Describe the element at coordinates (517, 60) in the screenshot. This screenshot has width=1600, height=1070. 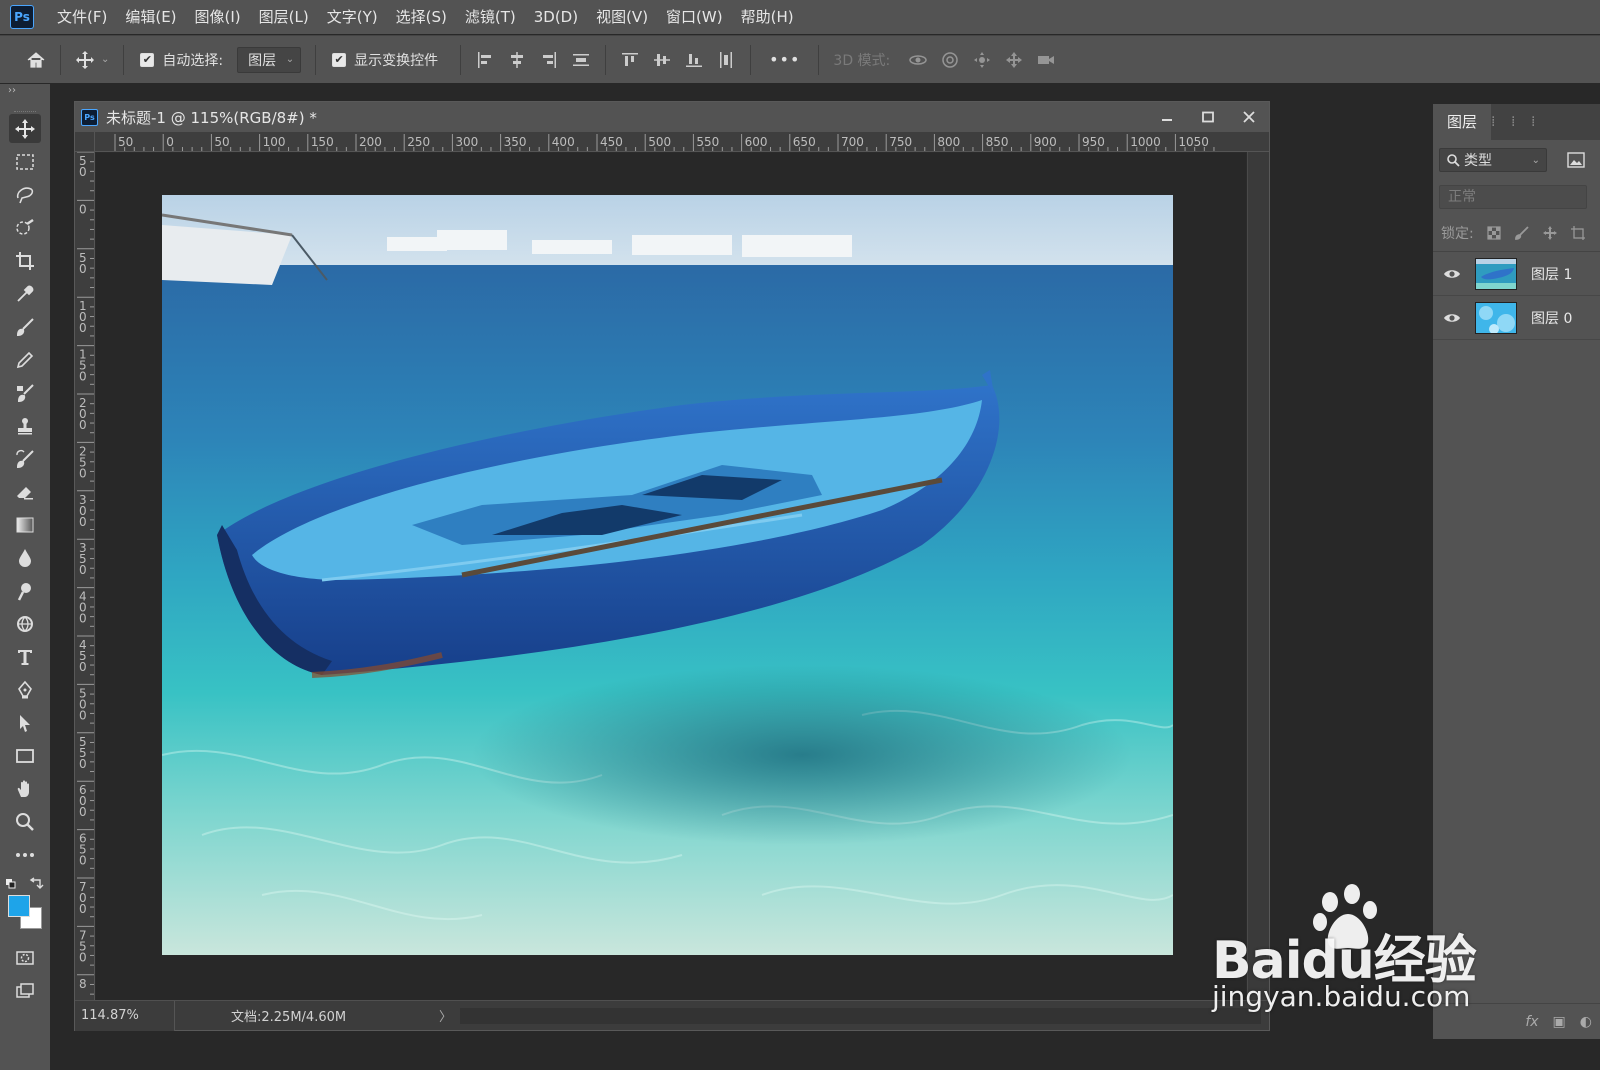
I see `align-horizontal-center-icon` at that location.